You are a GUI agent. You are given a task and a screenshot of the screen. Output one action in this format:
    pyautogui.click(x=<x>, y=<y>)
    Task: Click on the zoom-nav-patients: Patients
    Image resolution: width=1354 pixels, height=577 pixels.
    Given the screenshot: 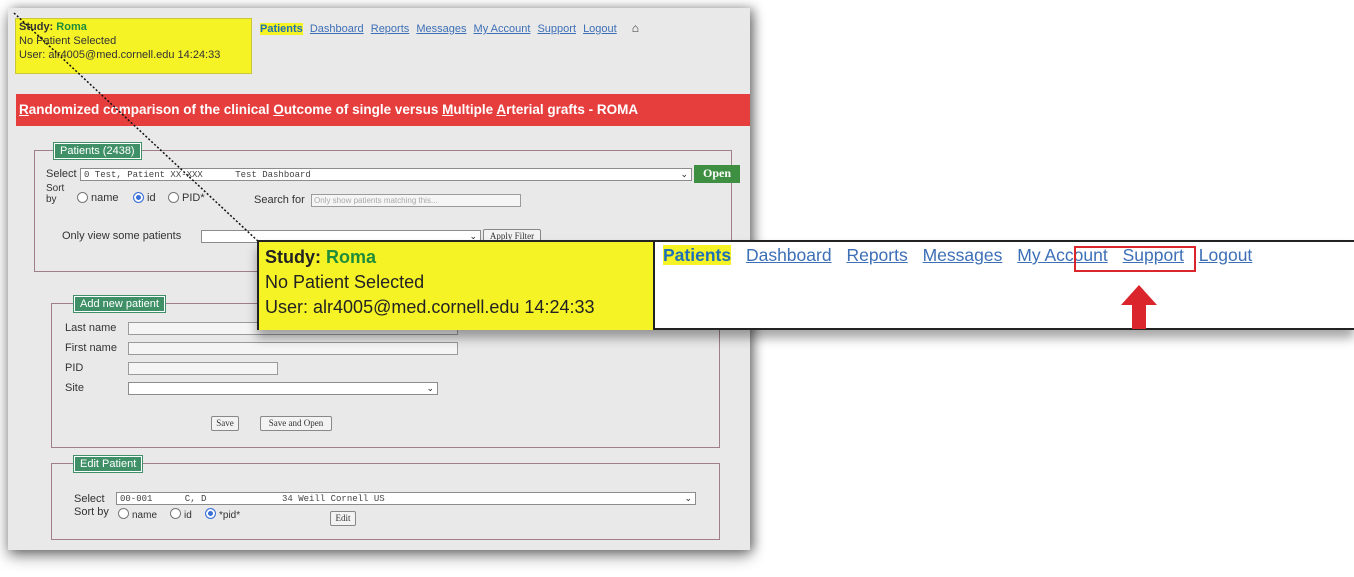 What is the action you would take?
    pyautogui.click(x=697, y=255)
    